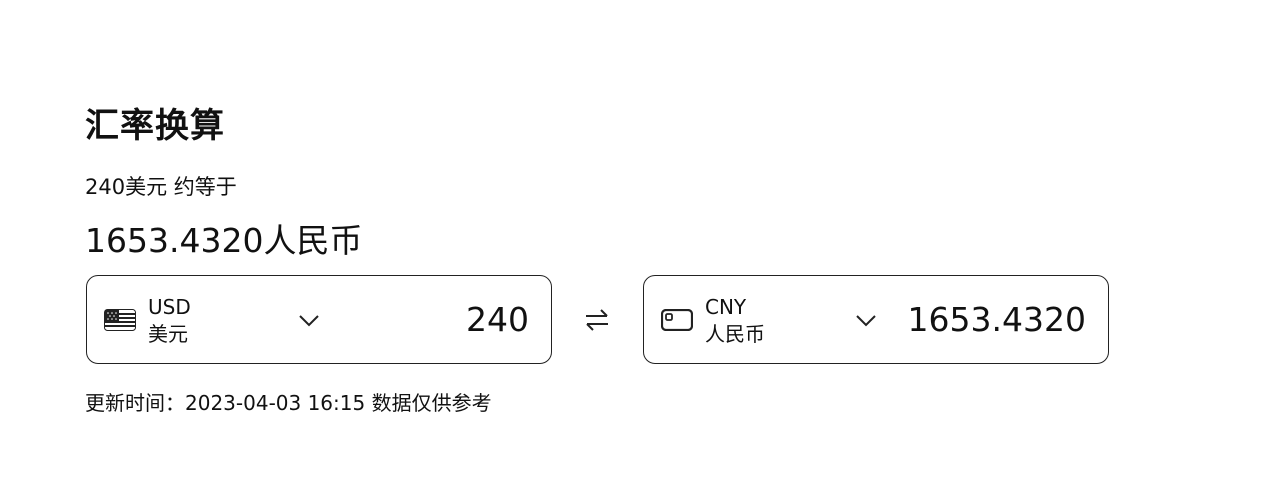 This screenshot has width=1280, height=491. What do you see at coordinates (597, 320) in the screenshot?
I see `swap-arrows-icon` at bounding box center [597, 320].